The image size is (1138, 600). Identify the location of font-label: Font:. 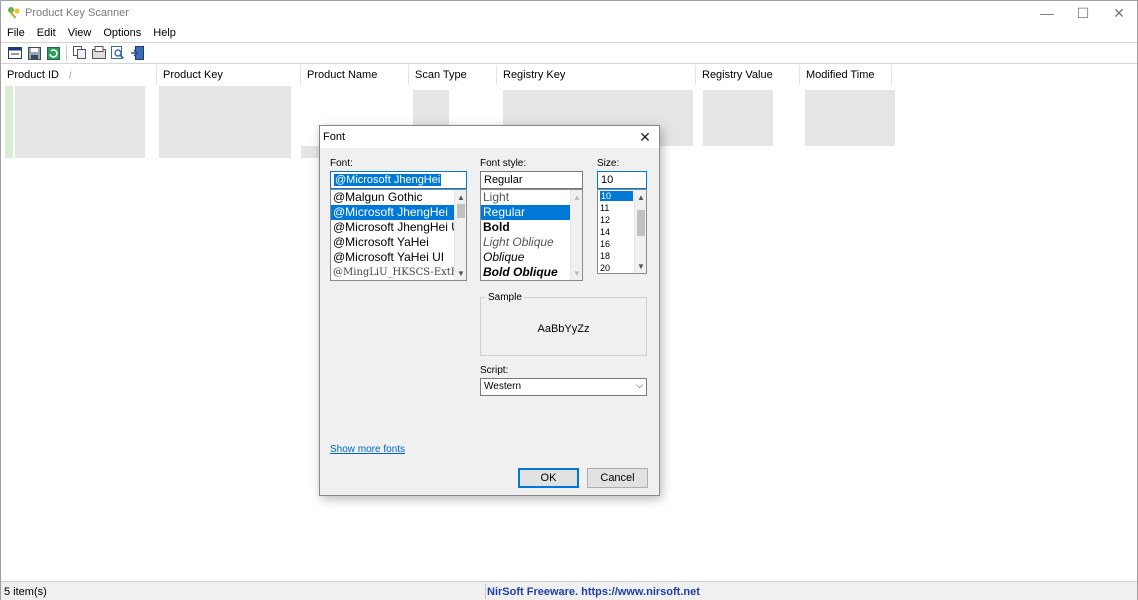
(341, 163).